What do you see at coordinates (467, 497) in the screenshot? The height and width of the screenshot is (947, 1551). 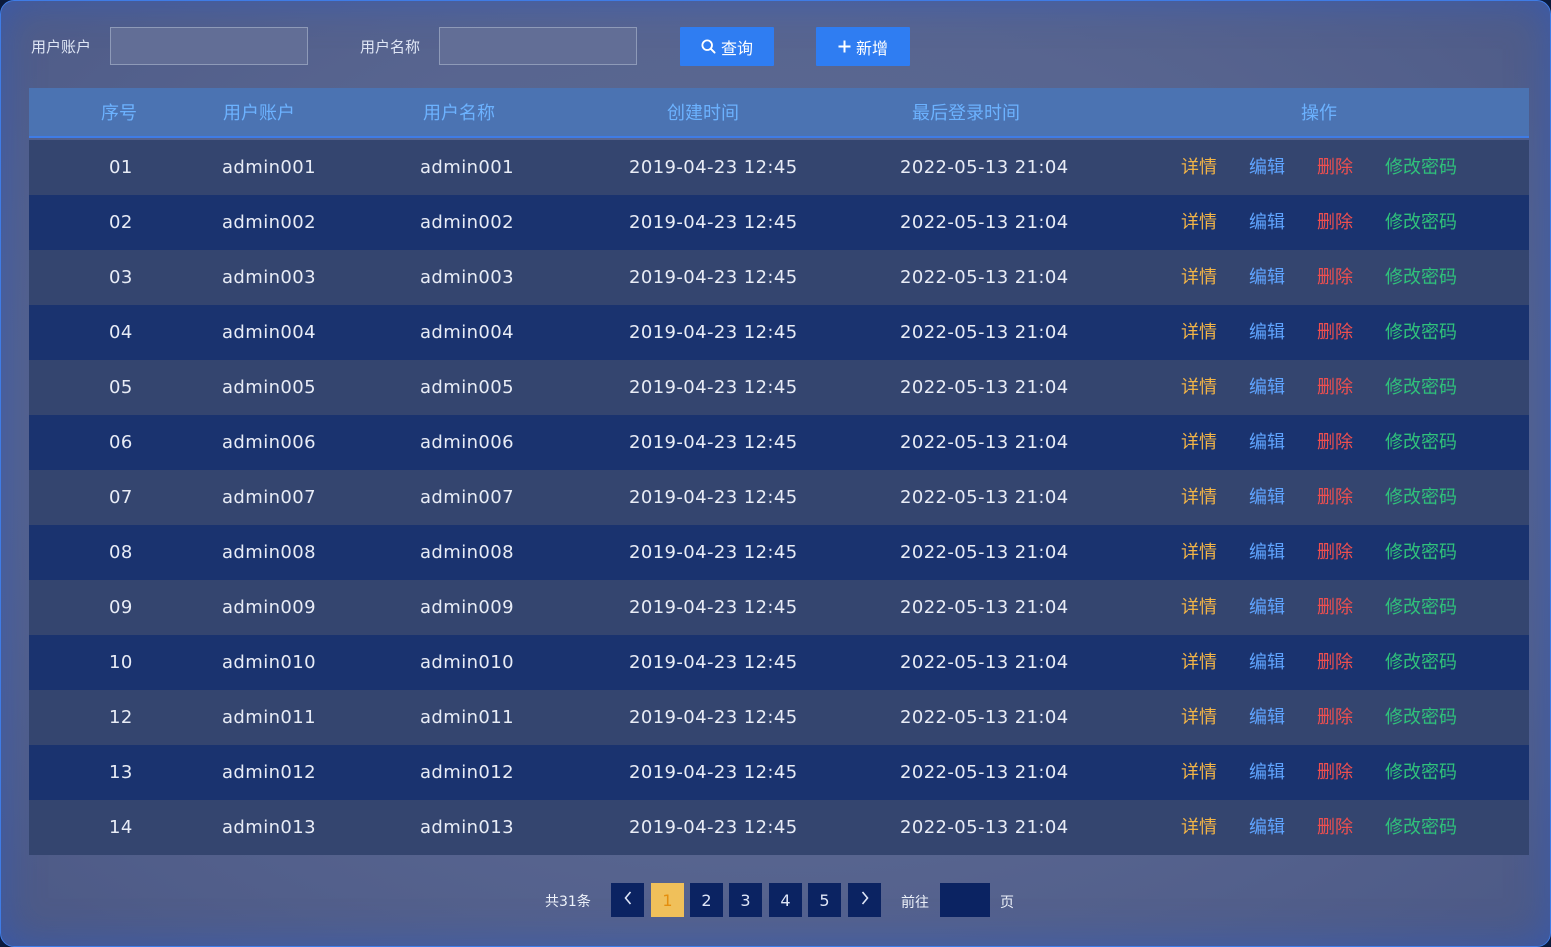 I see `cell-name: admin007` at bounding box center [467, 497].